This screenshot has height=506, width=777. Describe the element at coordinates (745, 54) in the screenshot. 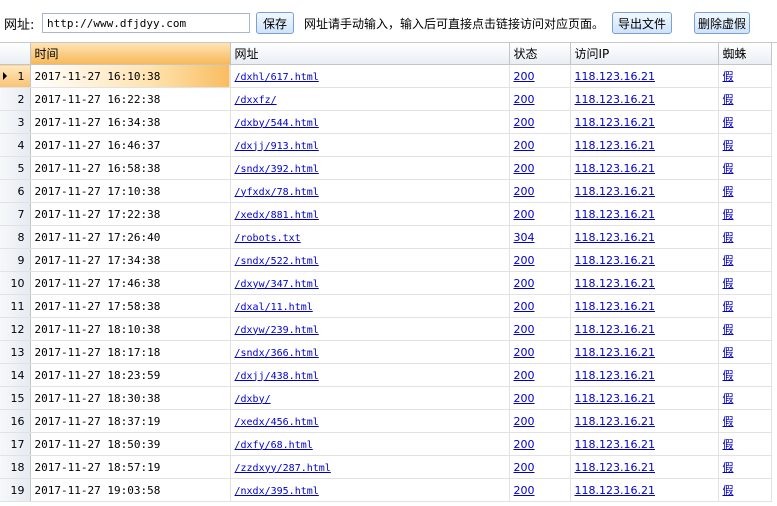

I see `column-header-spider: 蜘蛛` at that location.